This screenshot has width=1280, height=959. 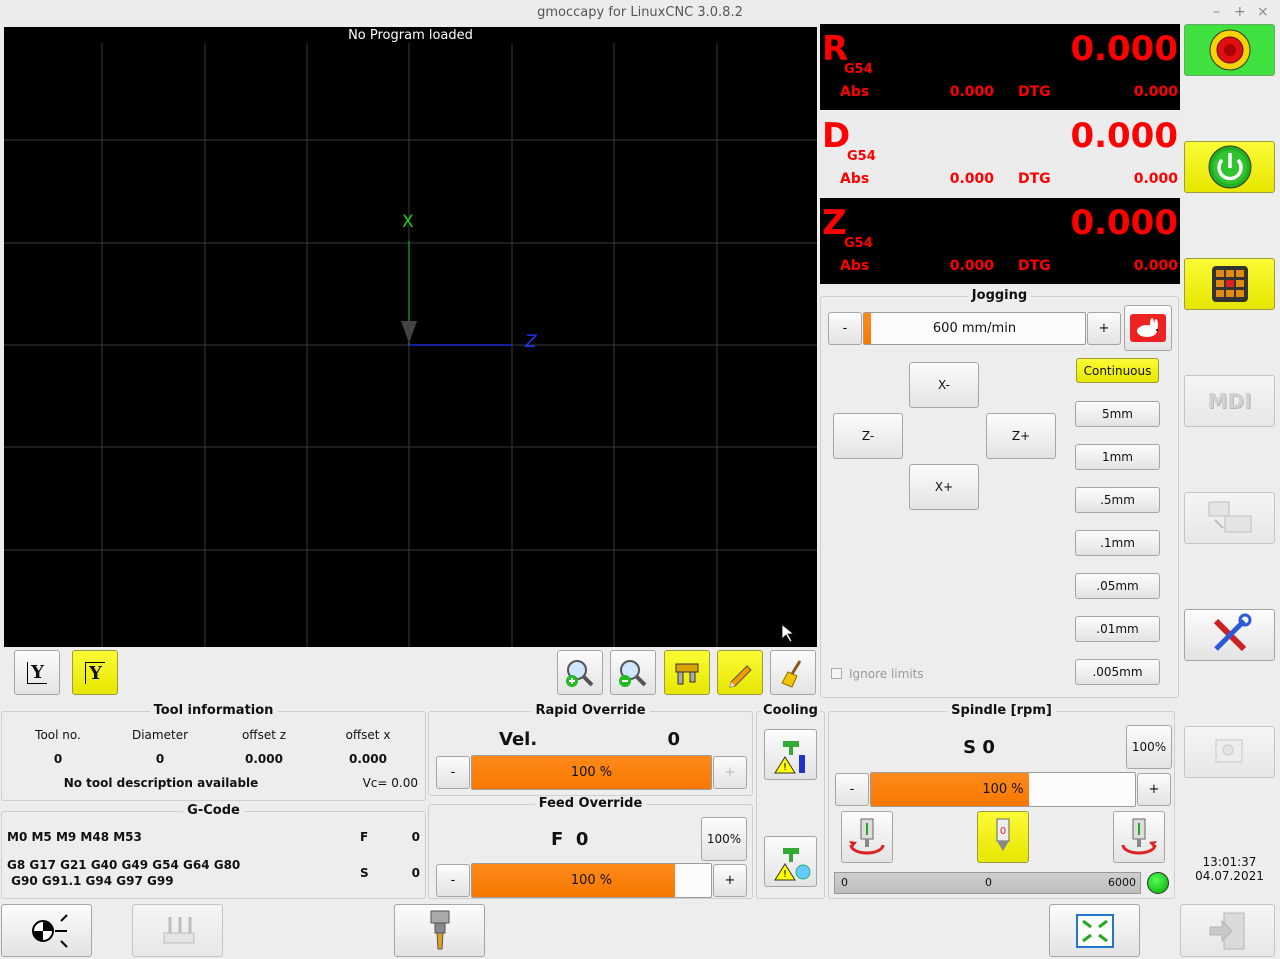 I want to click on auto-mode-button, so click(x=1229, y=518).